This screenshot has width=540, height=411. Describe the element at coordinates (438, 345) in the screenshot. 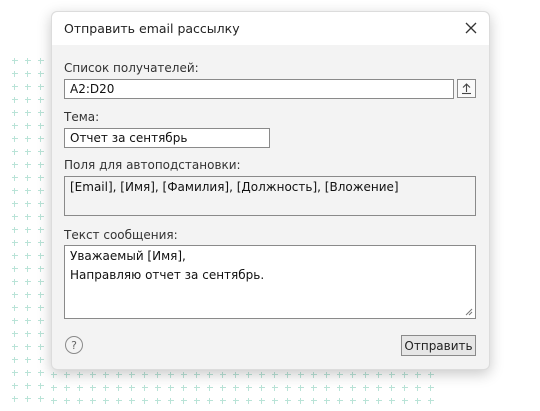

I see `send-button: Отправить` at that location.